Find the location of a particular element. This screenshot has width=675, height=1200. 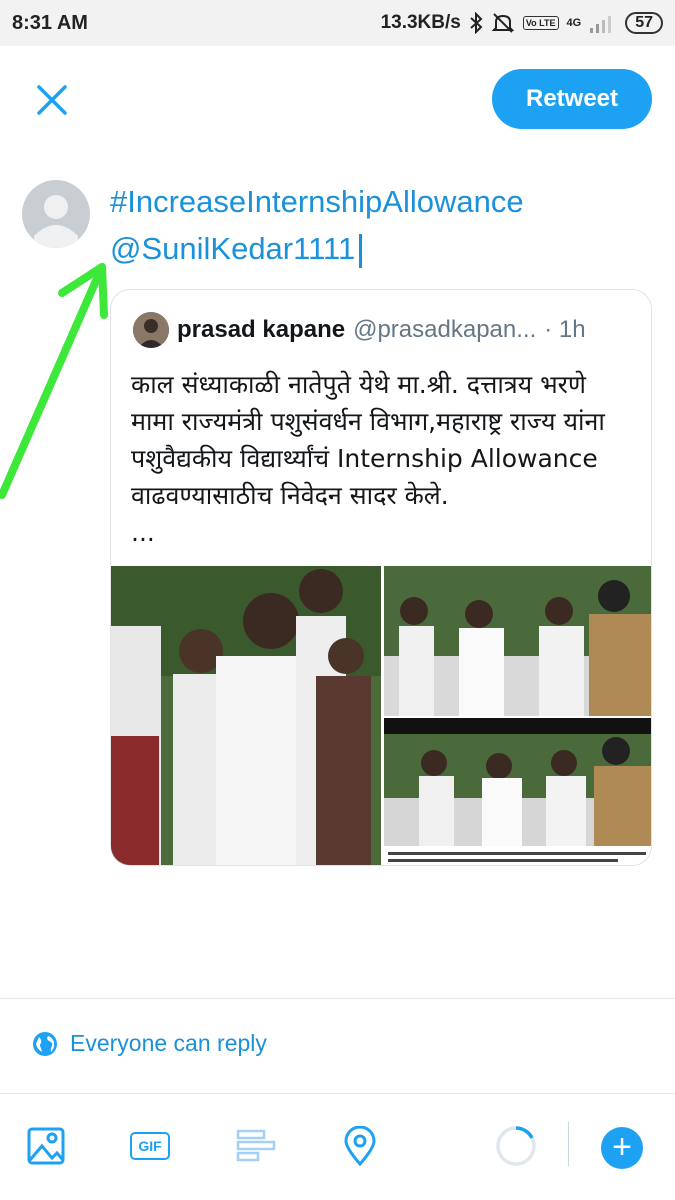

group-photo-image is located at coordinates (246, 715).